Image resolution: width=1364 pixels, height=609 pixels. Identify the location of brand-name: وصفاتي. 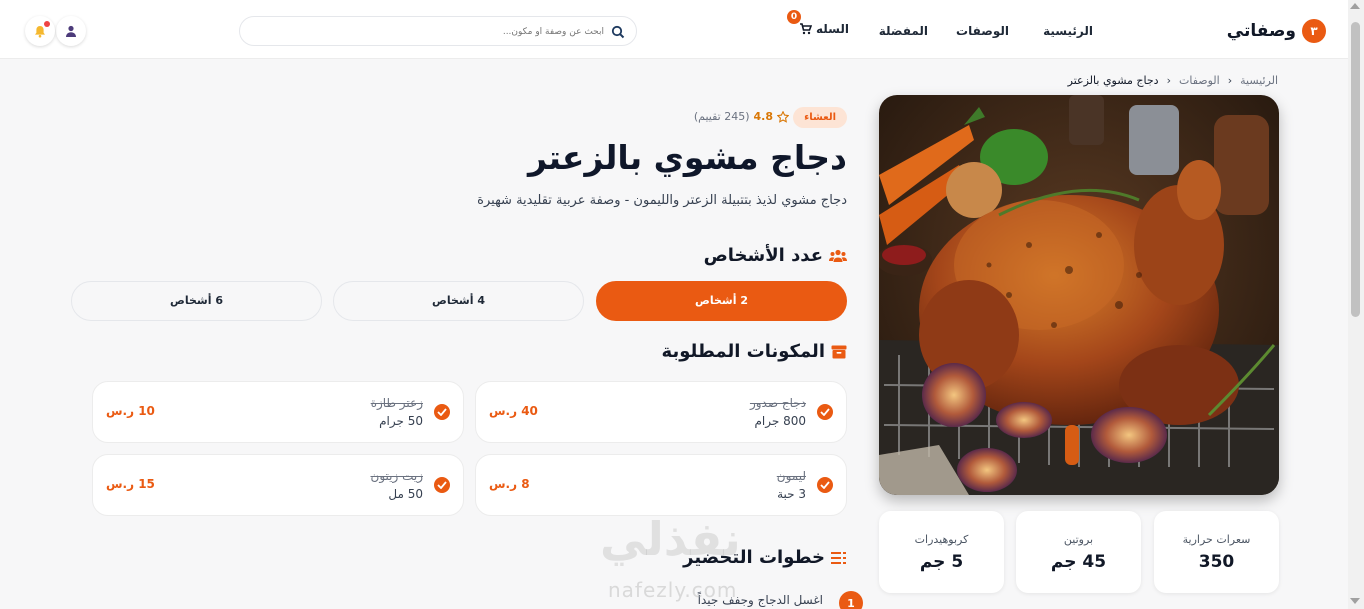
(1261, 31).